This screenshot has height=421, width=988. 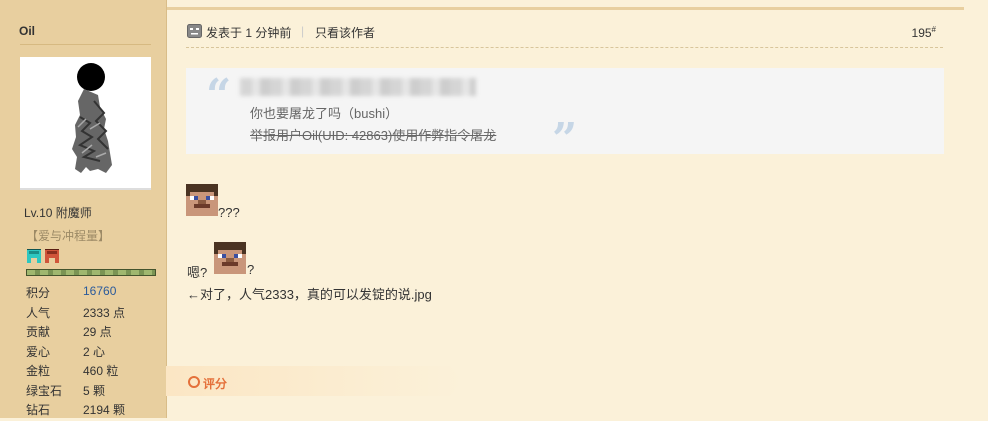 What do you see at coordinates (924, 32) in the screenshot?
I see `floor-number: 195#` at bounding box center [924, 32].